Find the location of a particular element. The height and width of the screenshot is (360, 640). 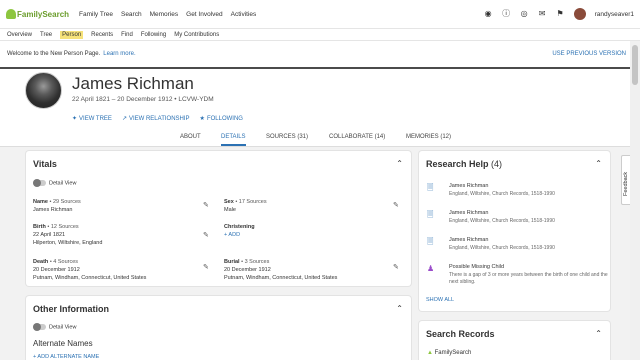

top-icons: ◉ ⓘ ◎ ✉ ⚑ randyseaver1 is located at coordinates (559, 14).